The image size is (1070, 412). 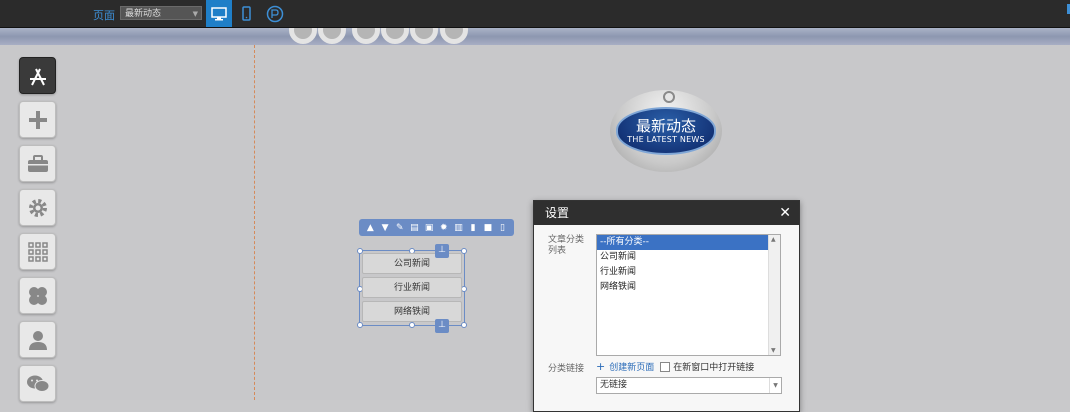 What do you see at coordinates (614, 385) in the screenshot?
I see `link-select-value: 无链接` at bounding box center [614, 385].